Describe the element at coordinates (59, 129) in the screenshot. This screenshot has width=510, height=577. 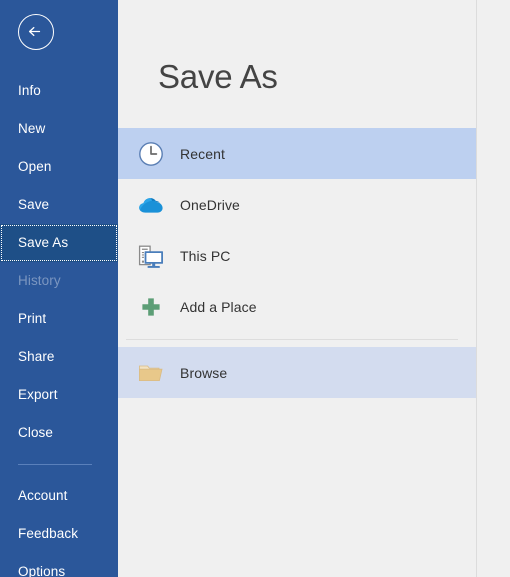
I see `sidebar-item-new: New` at that location.